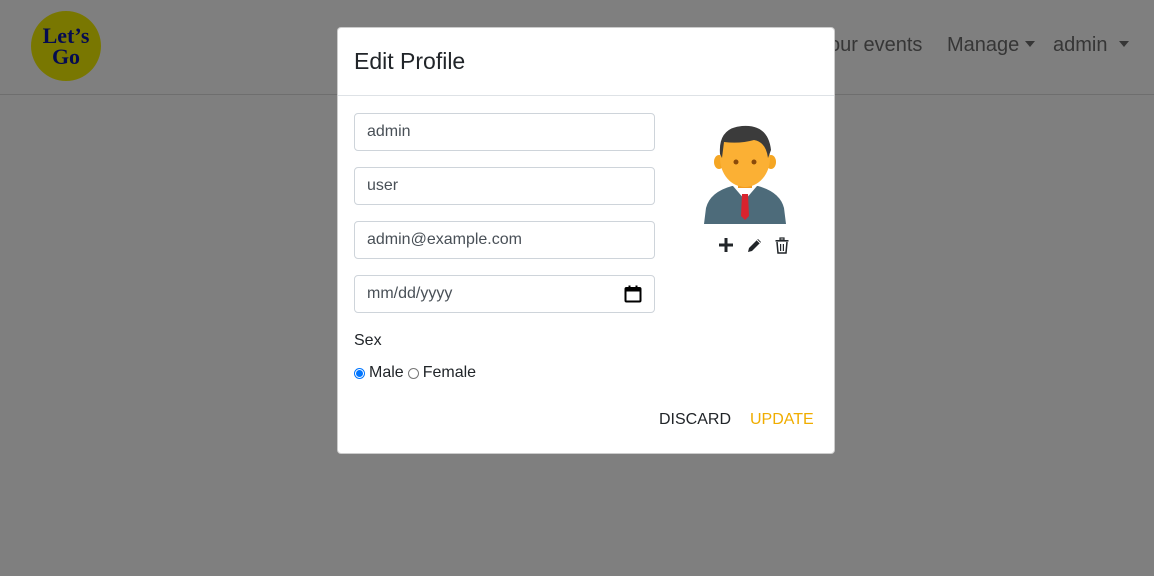 This screenshot has height=576, width=1154. I want to click on modal-header: Edit Profile, so click(586, 62).